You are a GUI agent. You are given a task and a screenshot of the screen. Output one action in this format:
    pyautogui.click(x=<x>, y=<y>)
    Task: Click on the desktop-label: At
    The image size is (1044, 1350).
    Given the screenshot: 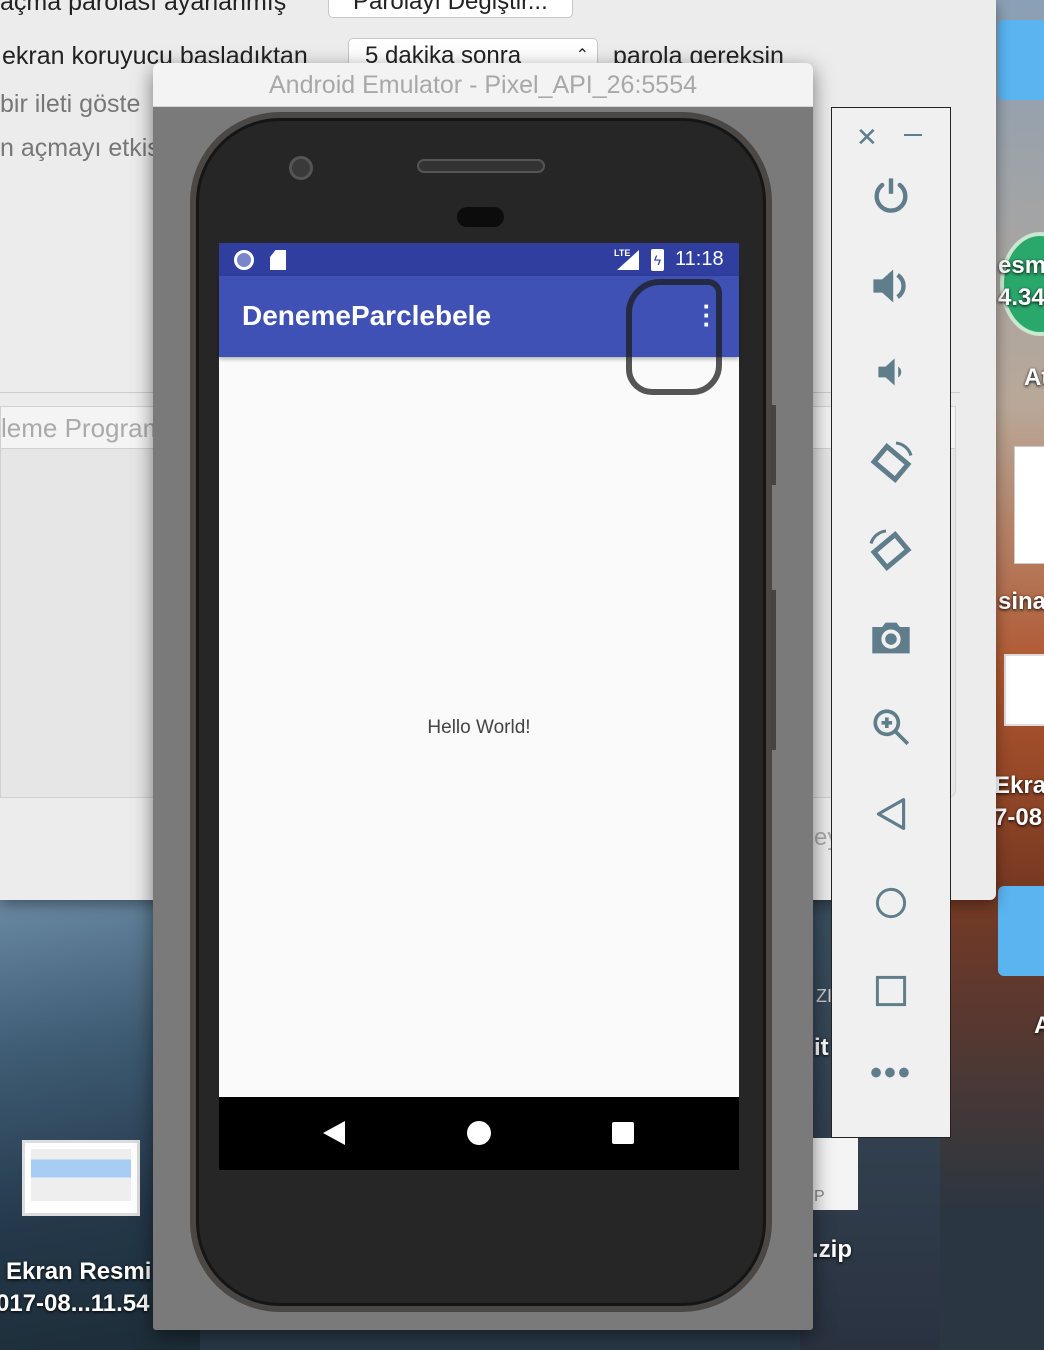 What is the action you would take?
    pyautogui.click(x=1034, y=378)
    